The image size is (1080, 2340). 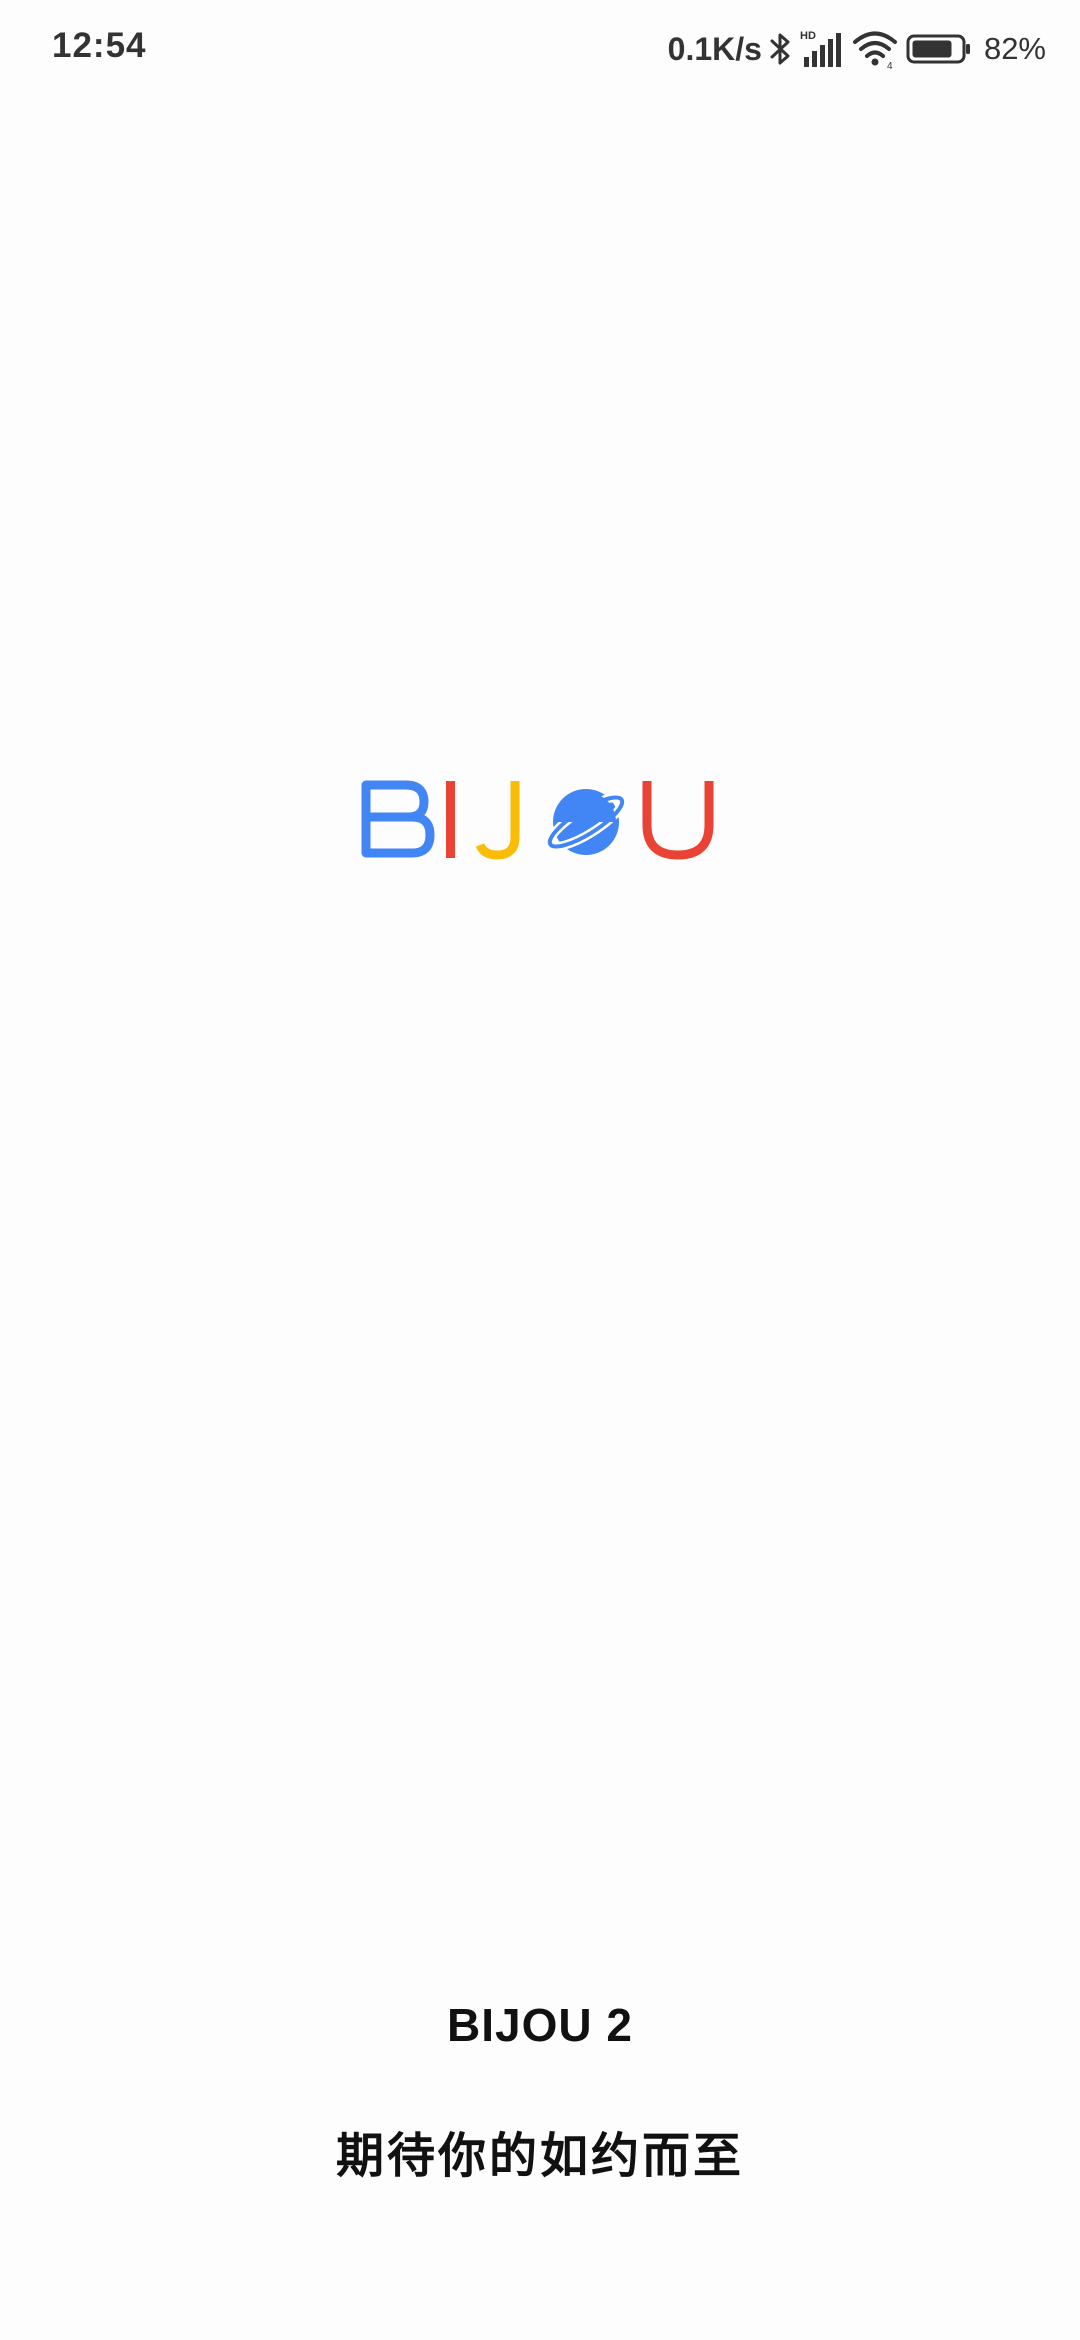 What do you see at coordinates (808, 36) in the screenshot?
I see `svg-text: HD` at bounding box center [808, 36].